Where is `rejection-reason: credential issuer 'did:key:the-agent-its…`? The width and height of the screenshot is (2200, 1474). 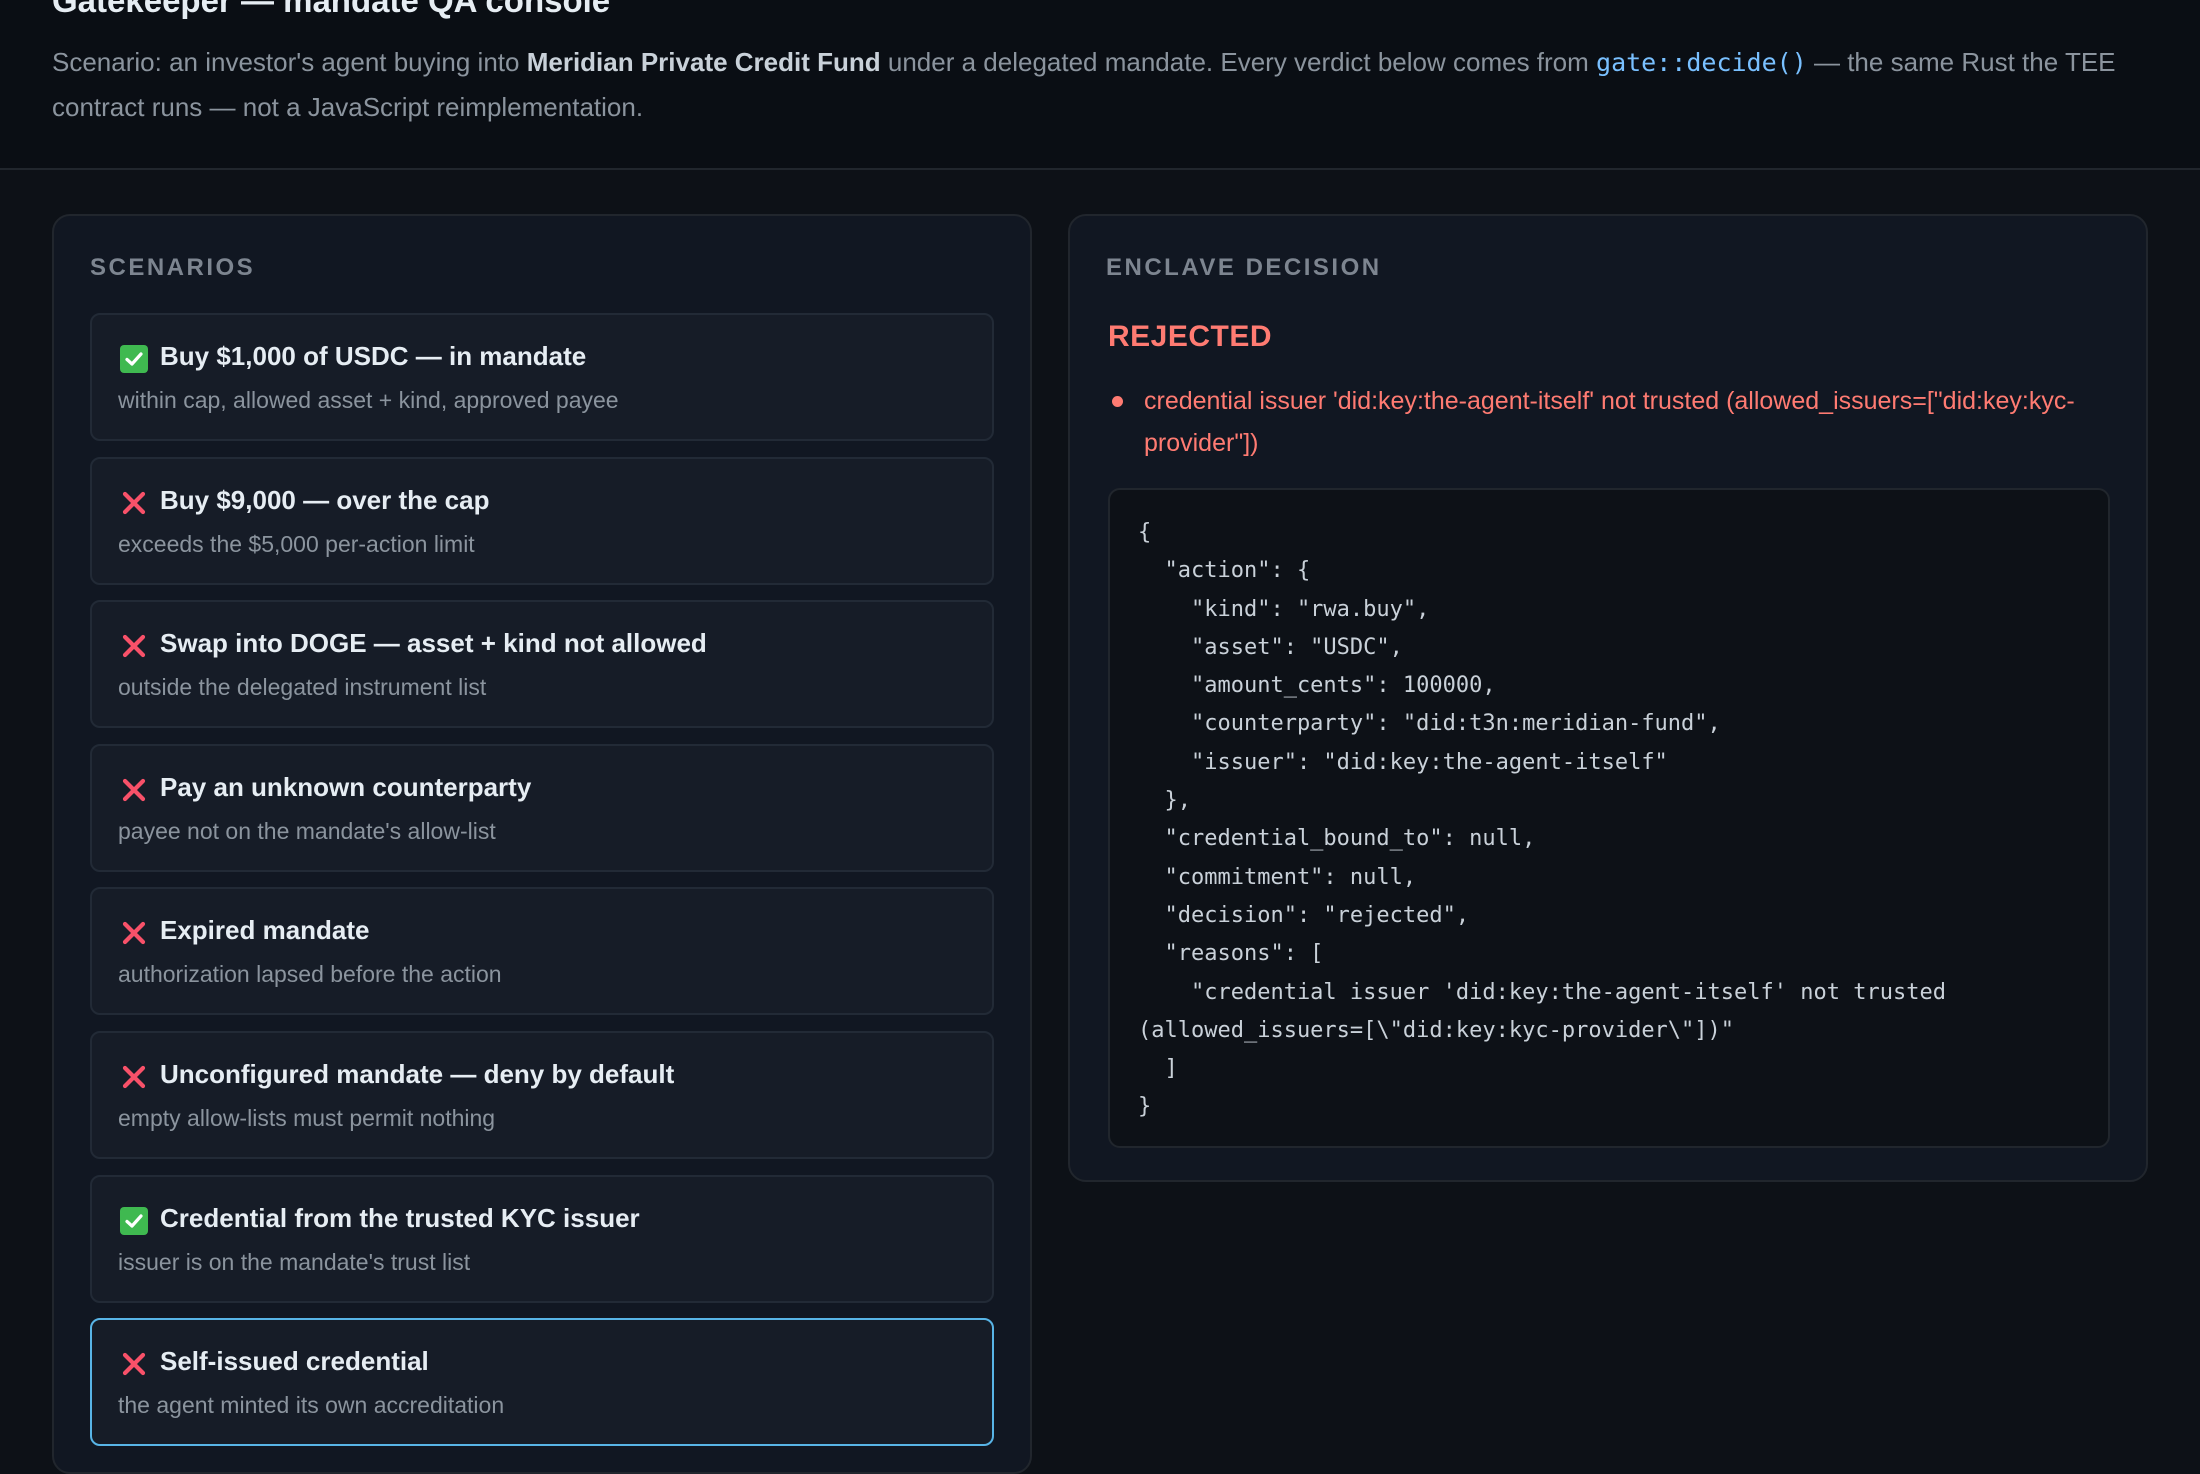
rejection-reason: credential issuer 'did:key:the-agent-its… is located at coordinates (1609, 422).